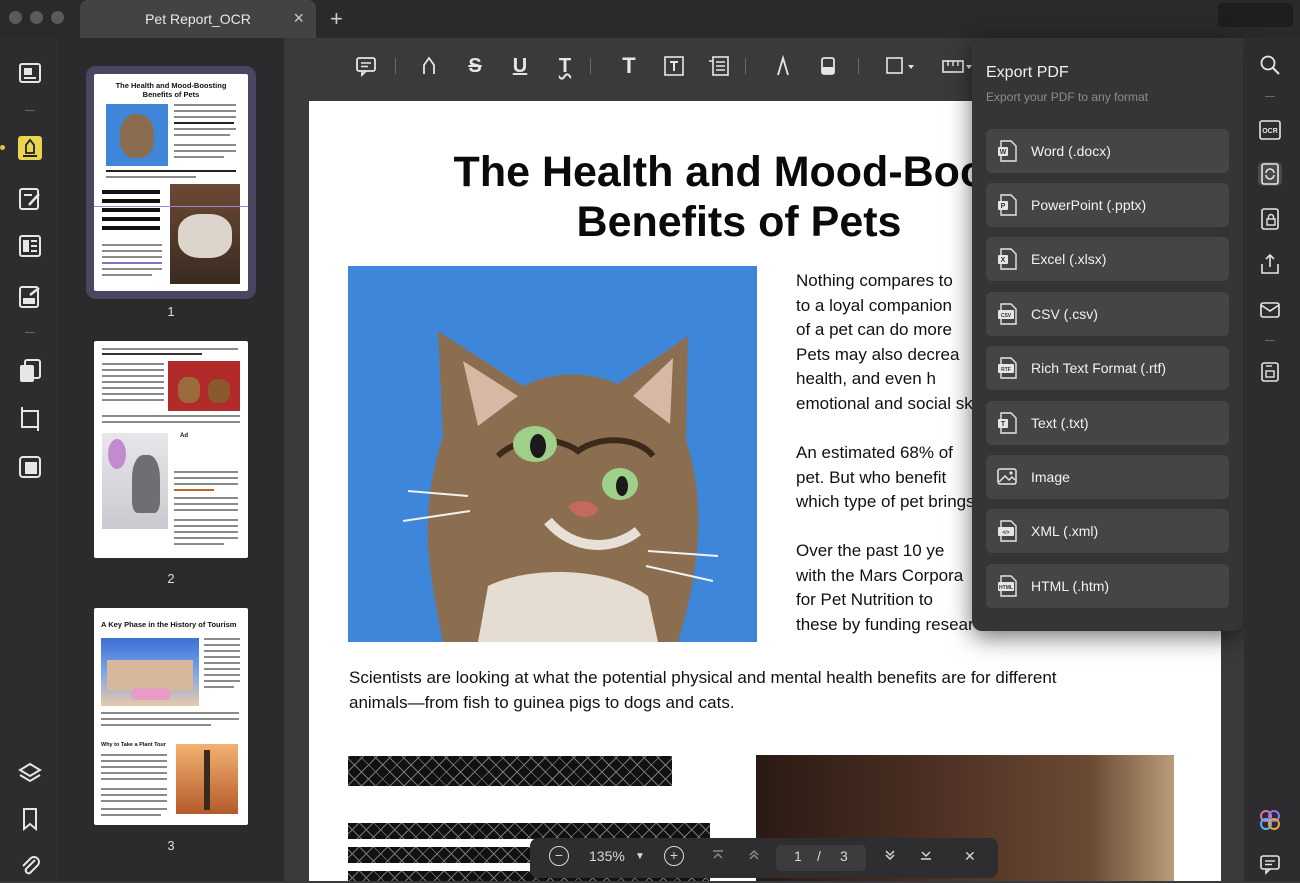  Describe the element at coordinates (1007, 205) in the screenshot. I see `powerpoint-icon: P` at that location.